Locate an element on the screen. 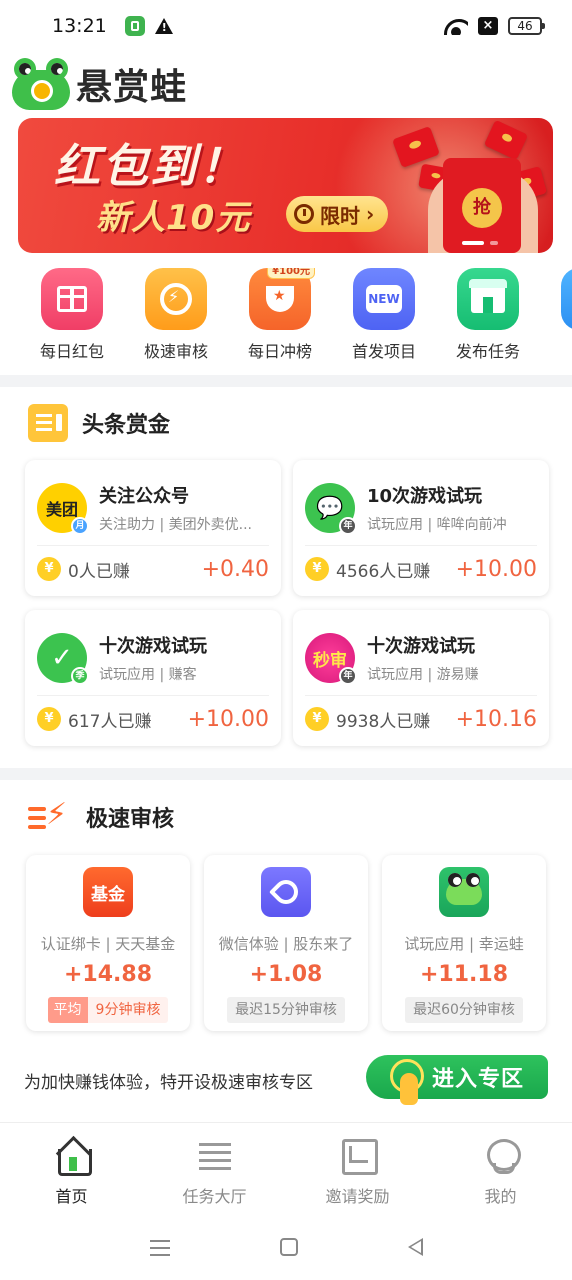 This screenshot has height=1280, width=572. quick-nav-fast-review: 极速审核 is located at coordinates (176, 316).